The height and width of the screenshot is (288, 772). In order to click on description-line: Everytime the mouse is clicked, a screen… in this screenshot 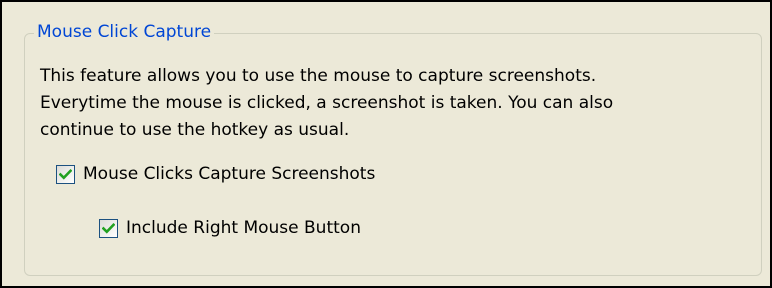, I will do `click(327, 103)`.